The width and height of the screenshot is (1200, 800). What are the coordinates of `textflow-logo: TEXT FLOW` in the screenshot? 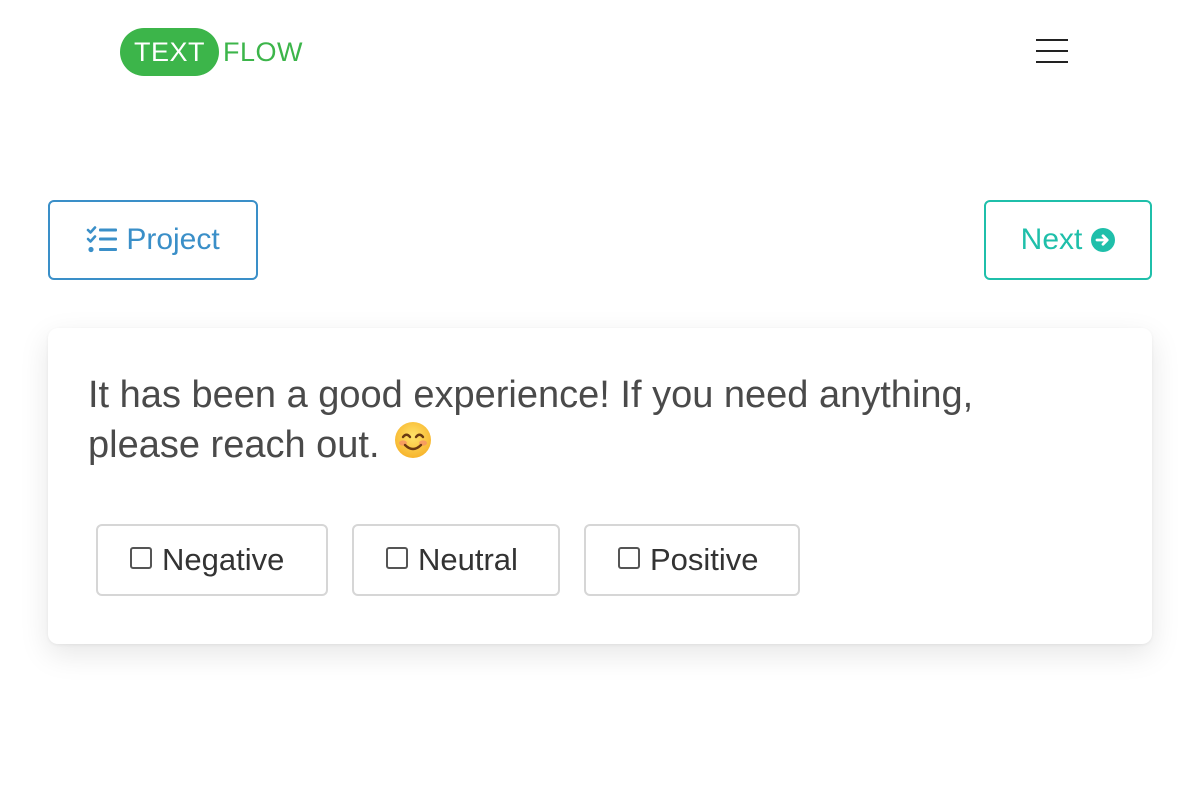 It's located at (211, 52).